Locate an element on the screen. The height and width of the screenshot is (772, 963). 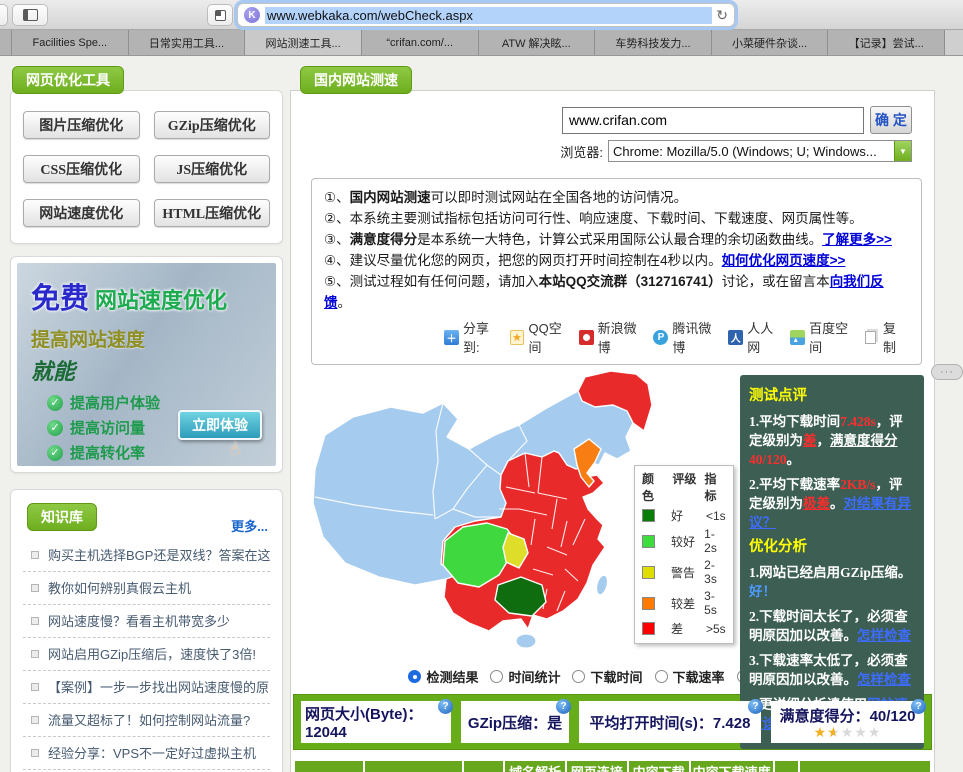
map-legend: 颜色 评级 指标 好 <1s 较好 1-2s 警告 2-3s 较差 3-5s 差 >5s is located at coordinates (684, 554).